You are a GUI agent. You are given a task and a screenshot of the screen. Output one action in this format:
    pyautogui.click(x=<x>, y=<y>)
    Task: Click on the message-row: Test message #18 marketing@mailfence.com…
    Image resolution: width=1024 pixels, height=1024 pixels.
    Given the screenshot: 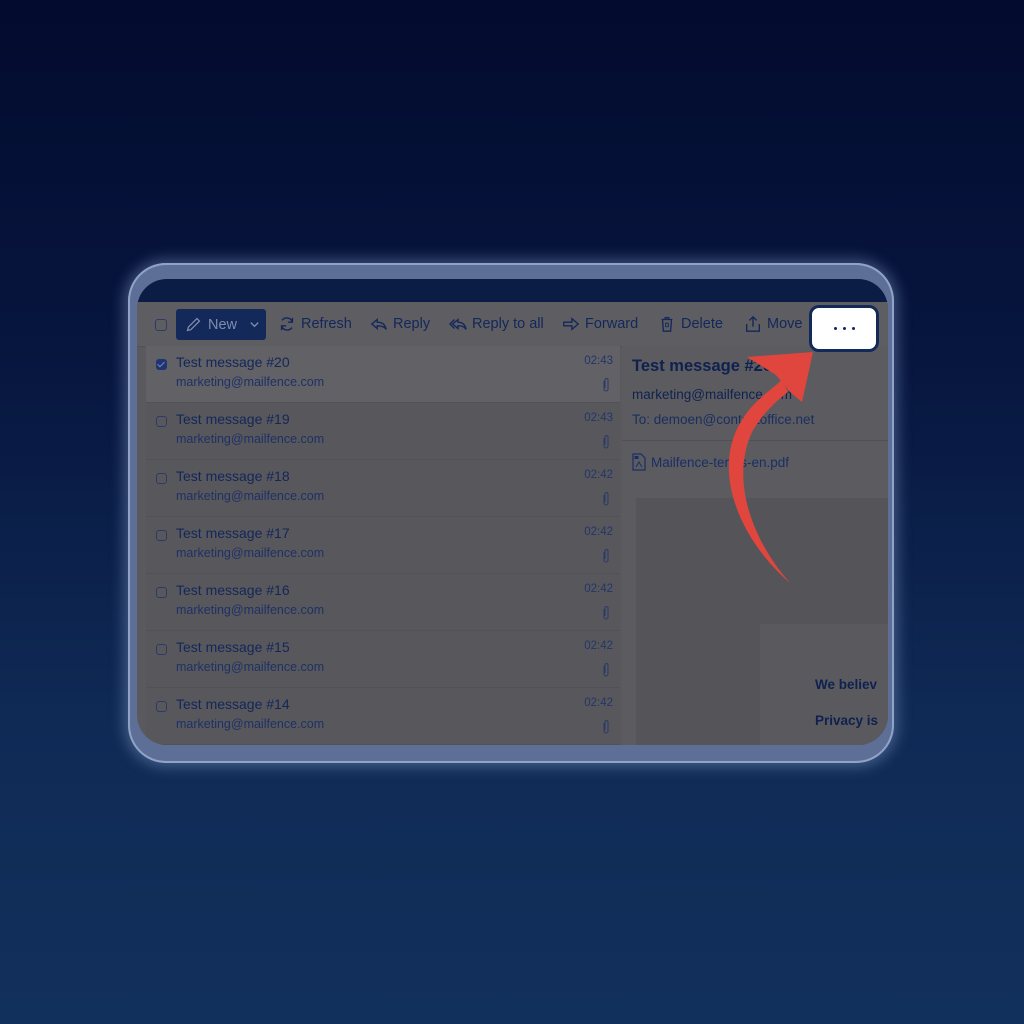 What is the action you would take?
    pyautogui.click(x=383, y=488)
    